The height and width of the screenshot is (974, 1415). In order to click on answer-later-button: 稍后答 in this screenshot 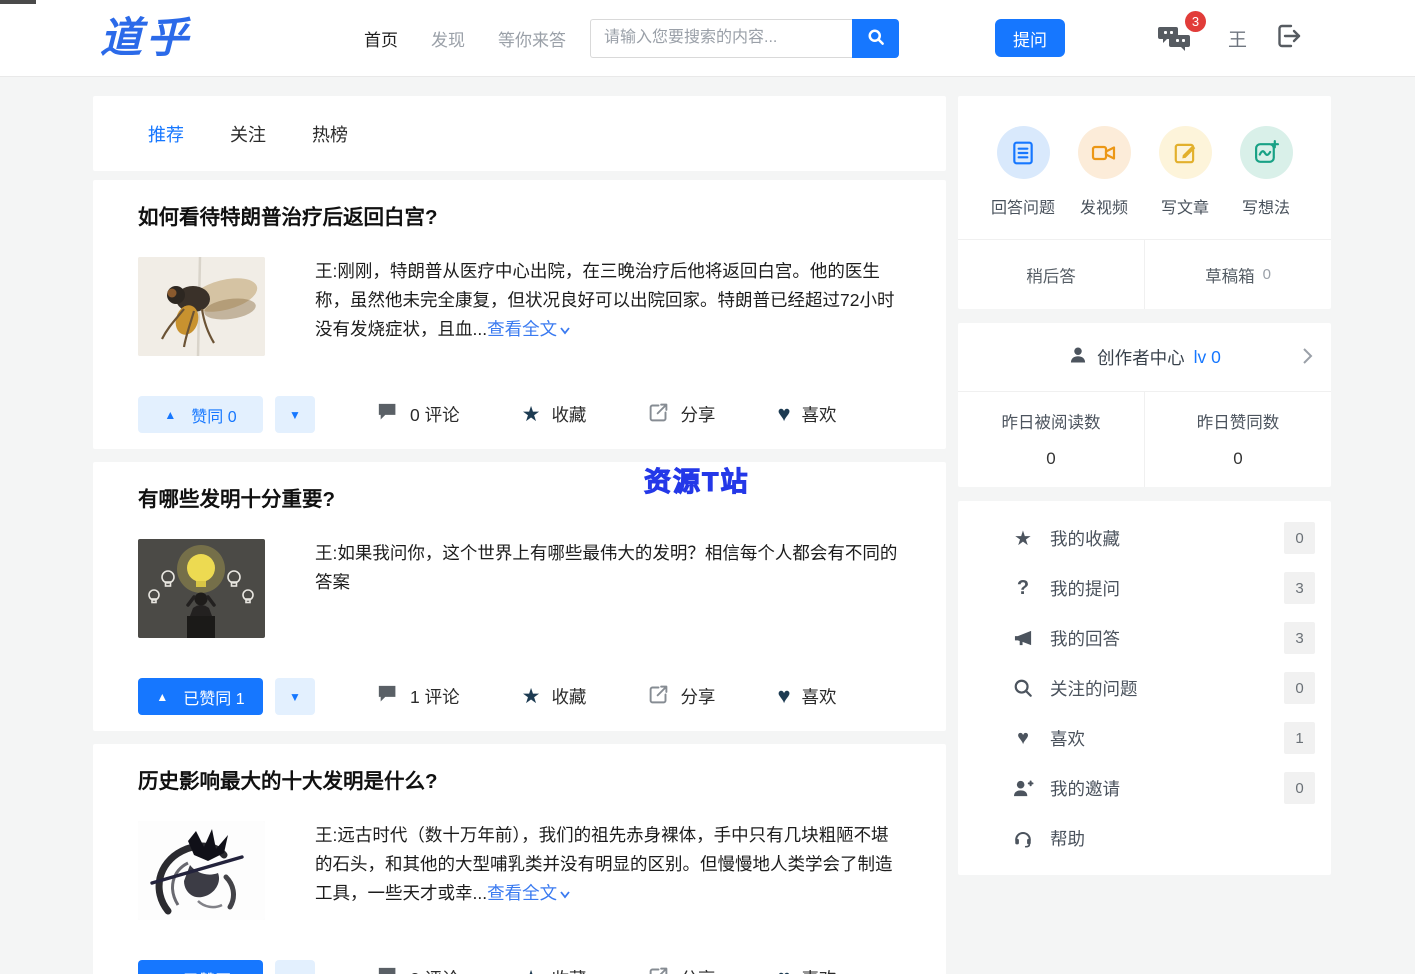, I will do `click(1051, 274)`.